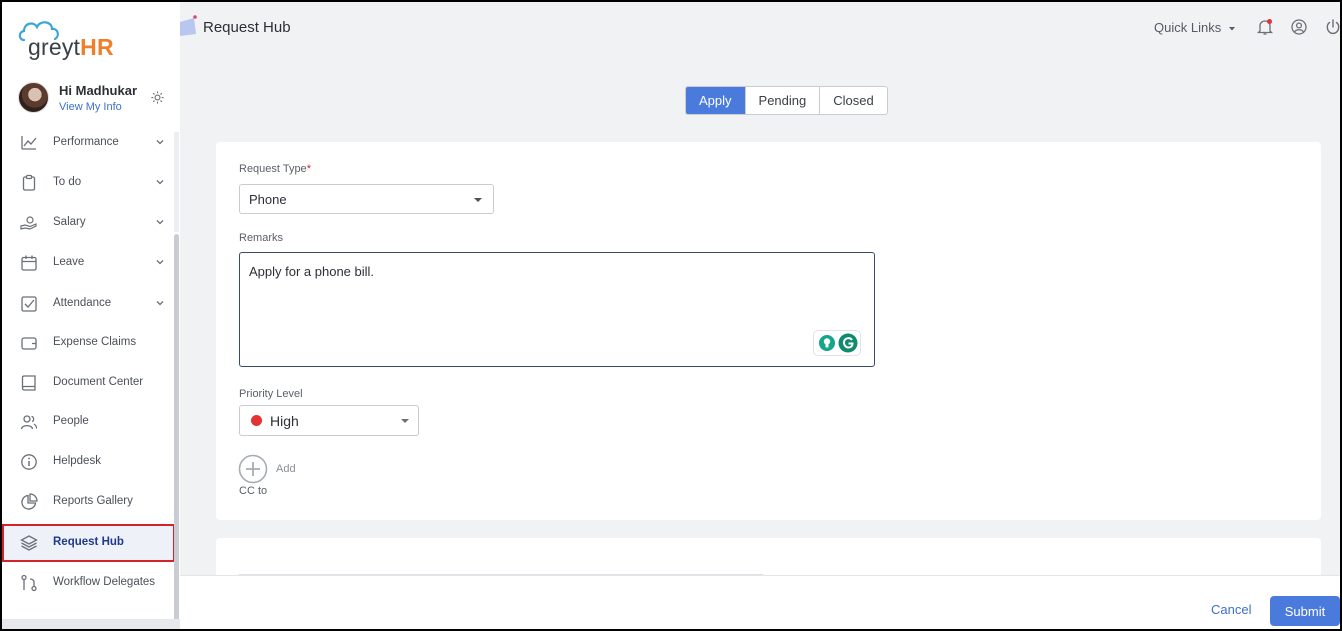  What do you see at coordinates (29, 143) in the screenshot?
I see `chart-line-icon` at bounding box center [29, 143].